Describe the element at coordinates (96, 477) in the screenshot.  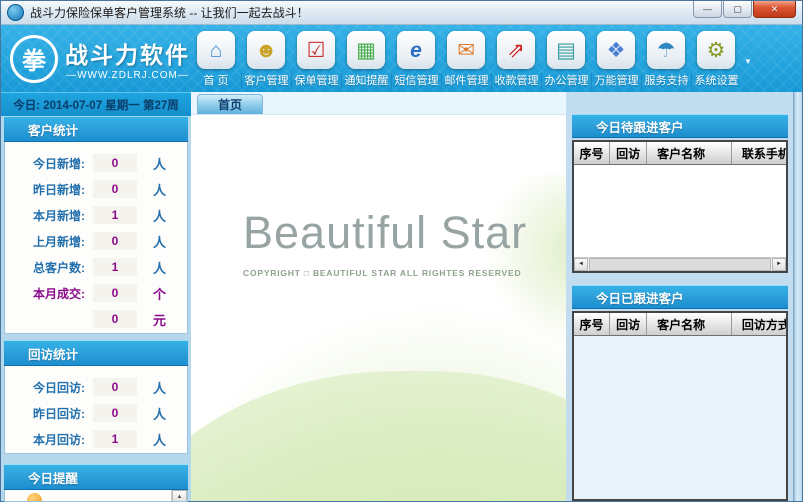
I see `today-reminder-header: 今日提醒` at that location.